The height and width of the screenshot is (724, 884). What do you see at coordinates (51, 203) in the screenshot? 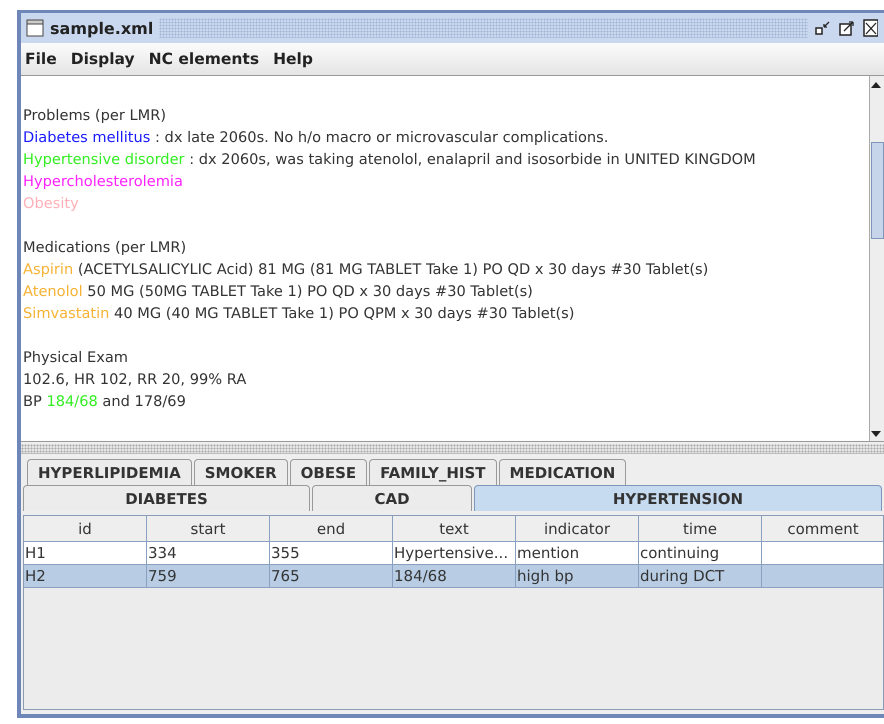
I see `text-line: Obesity` at bounding box center [51, 203].